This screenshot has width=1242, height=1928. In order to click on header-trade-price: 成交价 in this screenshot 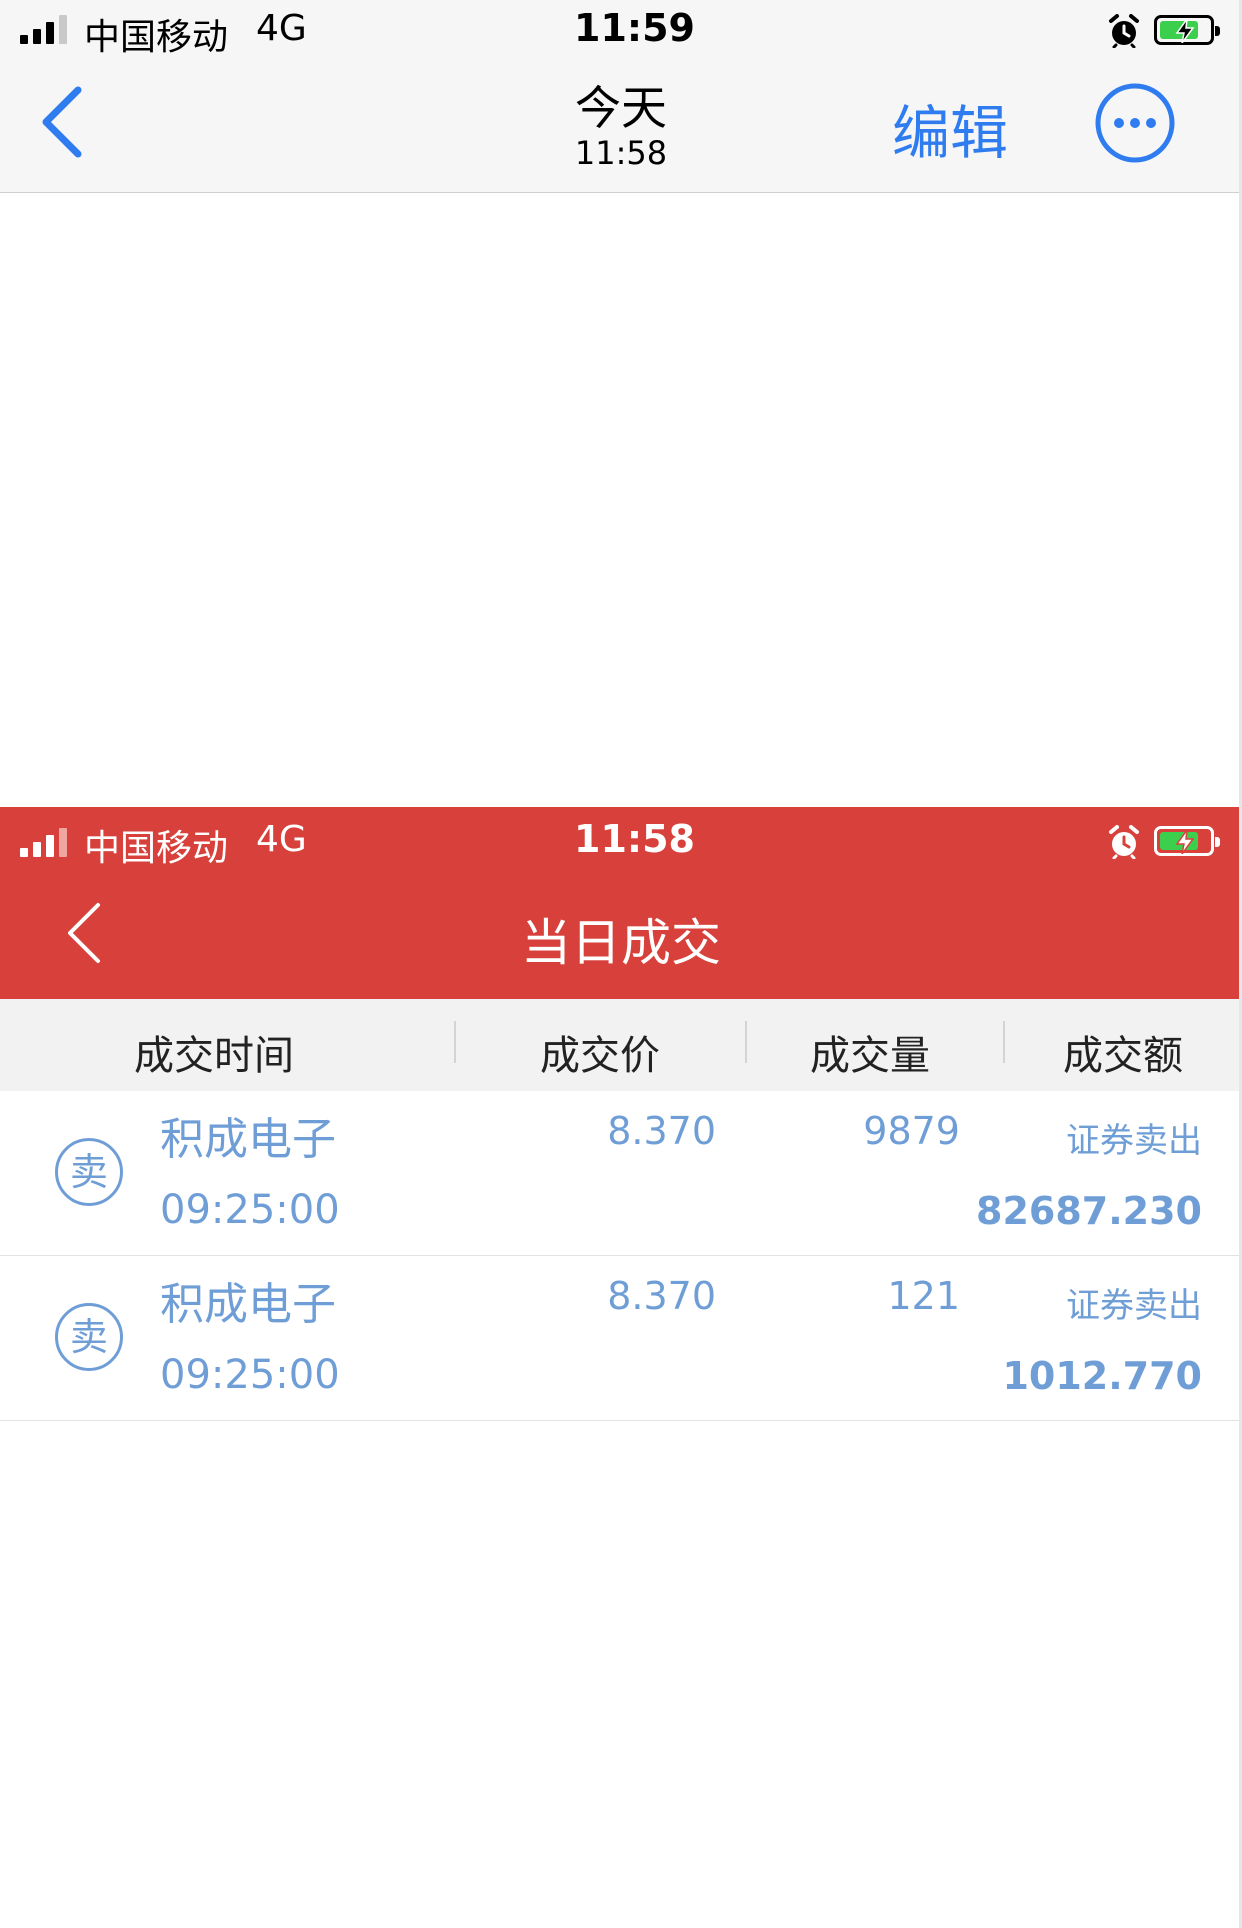, I will do `click(600, 1056)`.